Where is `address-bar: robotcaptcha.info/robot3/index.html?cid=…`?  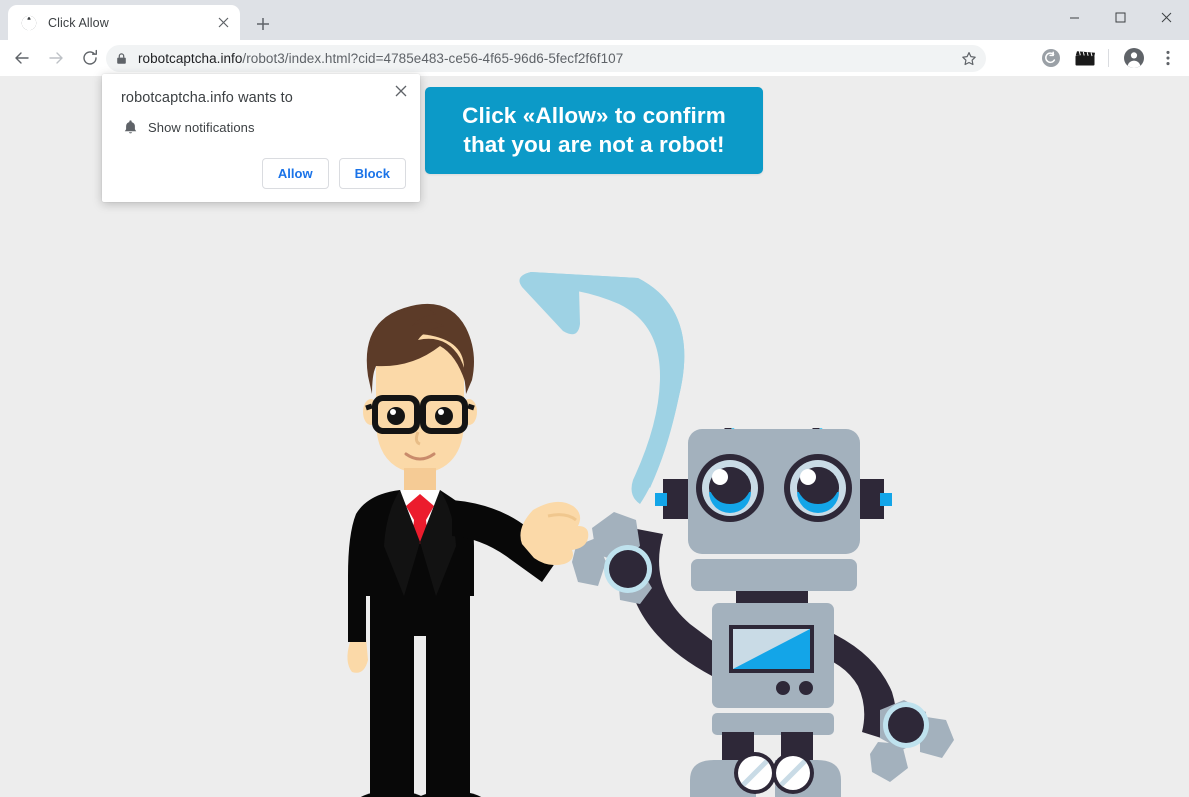 address-bar: robotcaptcha.info/robot3/index.html?cid=… is located at coordinates (546, 58).